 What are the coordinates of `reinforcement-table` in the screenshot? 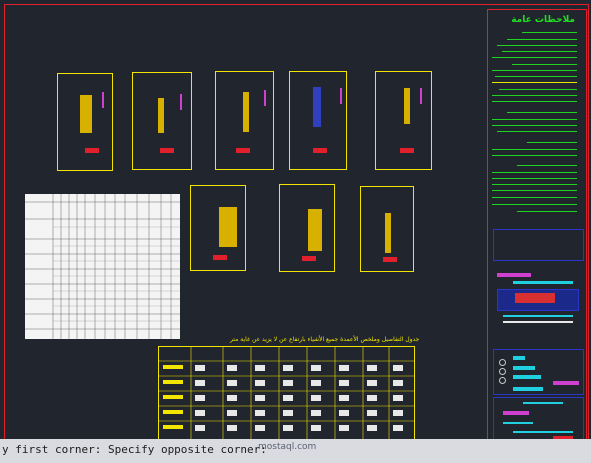 It's located at (102, 266).